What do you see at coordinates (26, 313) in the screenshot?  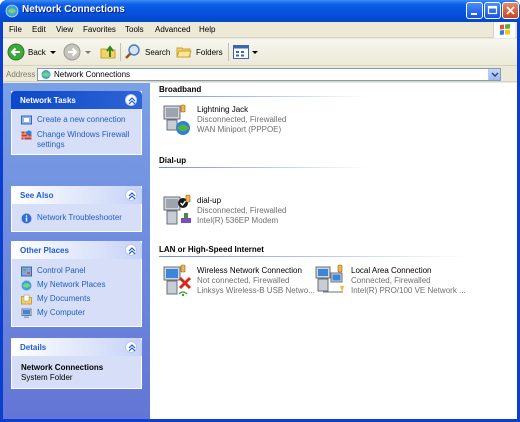 I see `my-computer-icon` at bounding box center [26, 313].